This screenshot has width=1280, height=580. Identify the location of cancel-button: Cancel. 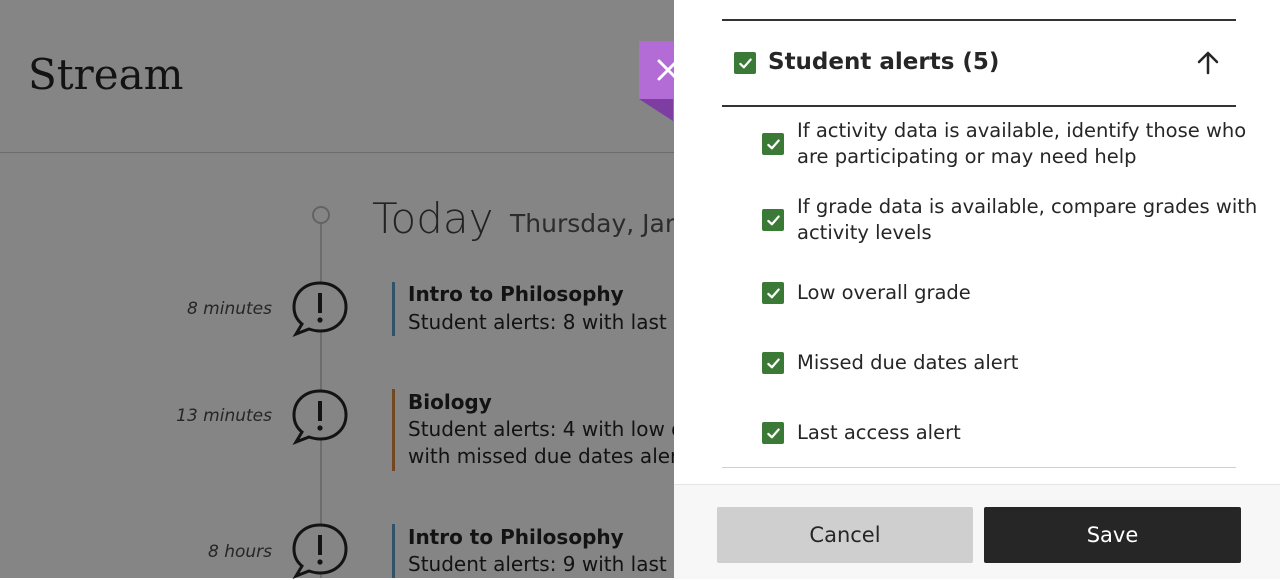
(845, 535).